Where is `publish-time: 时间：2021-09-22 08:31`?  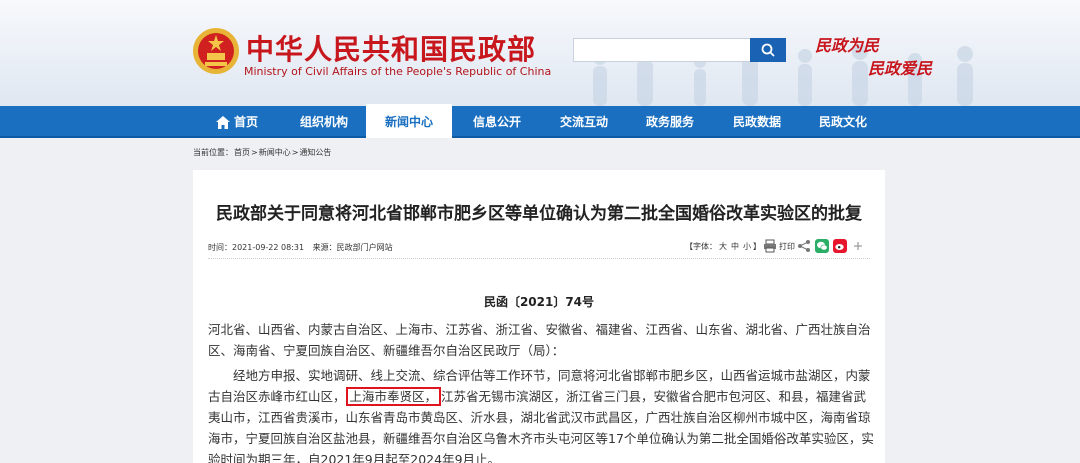 publish-time: 时间：2021-09-22 08:31 is located at coordinates (256, 247).